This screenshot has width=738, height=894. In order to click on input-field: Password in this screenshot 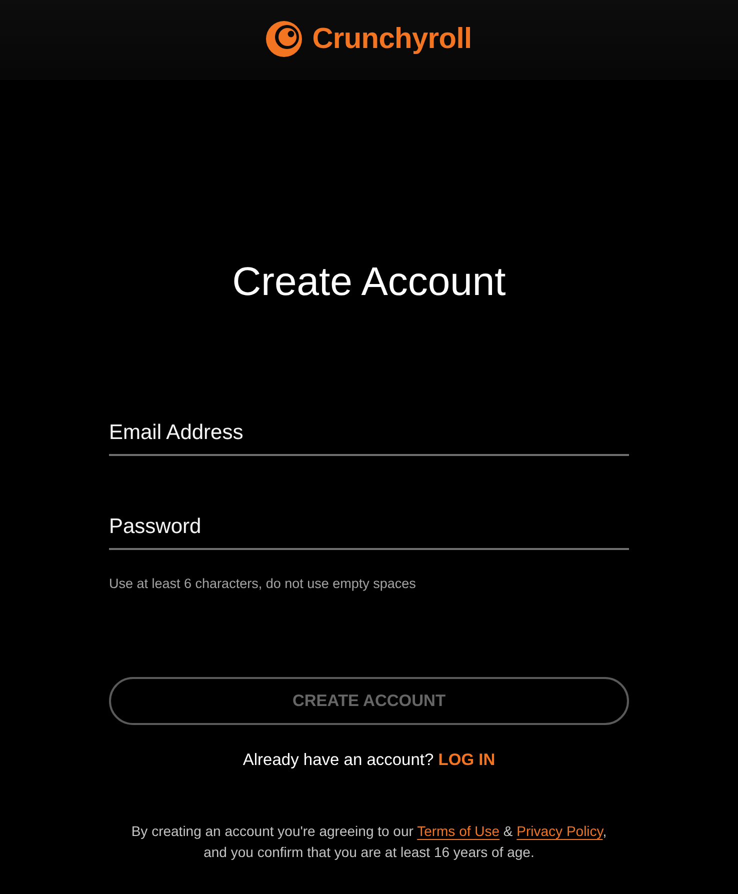, I will do `click(369, 526)`.